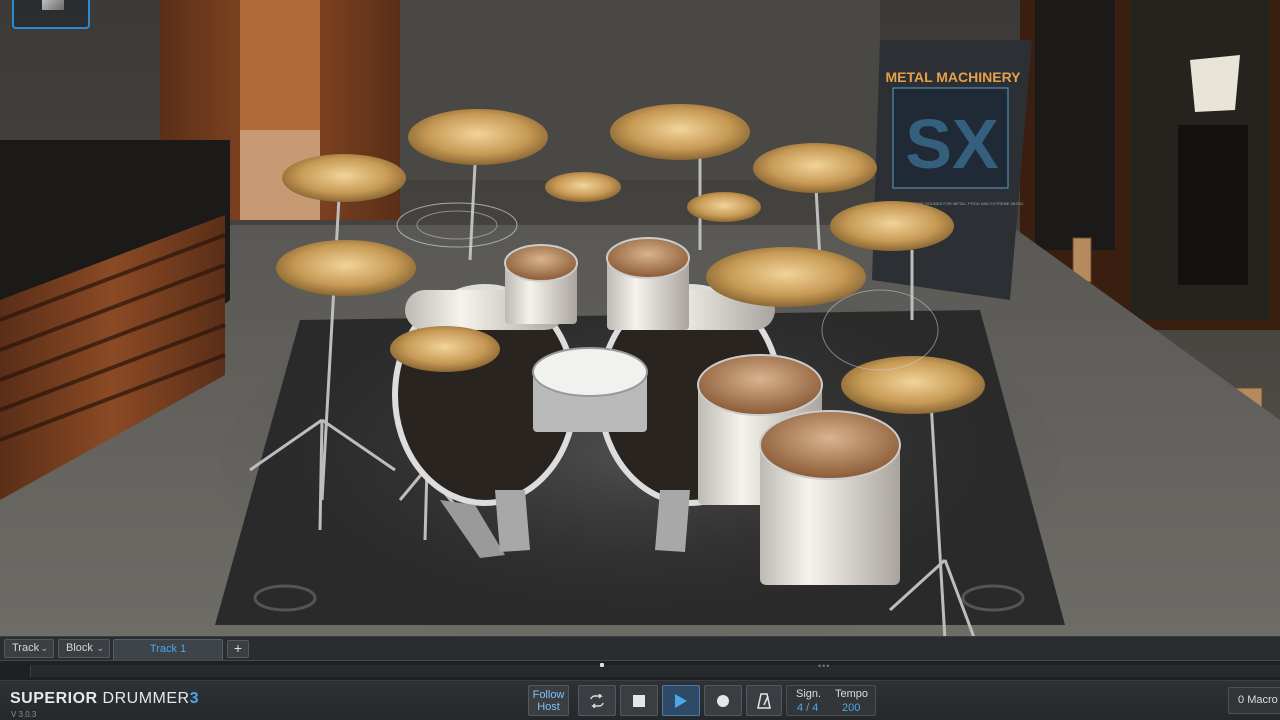 The width and height of the screenshot is (1280, 720). I want to click on follow-host-button: Follow Host, so click(548, 700).